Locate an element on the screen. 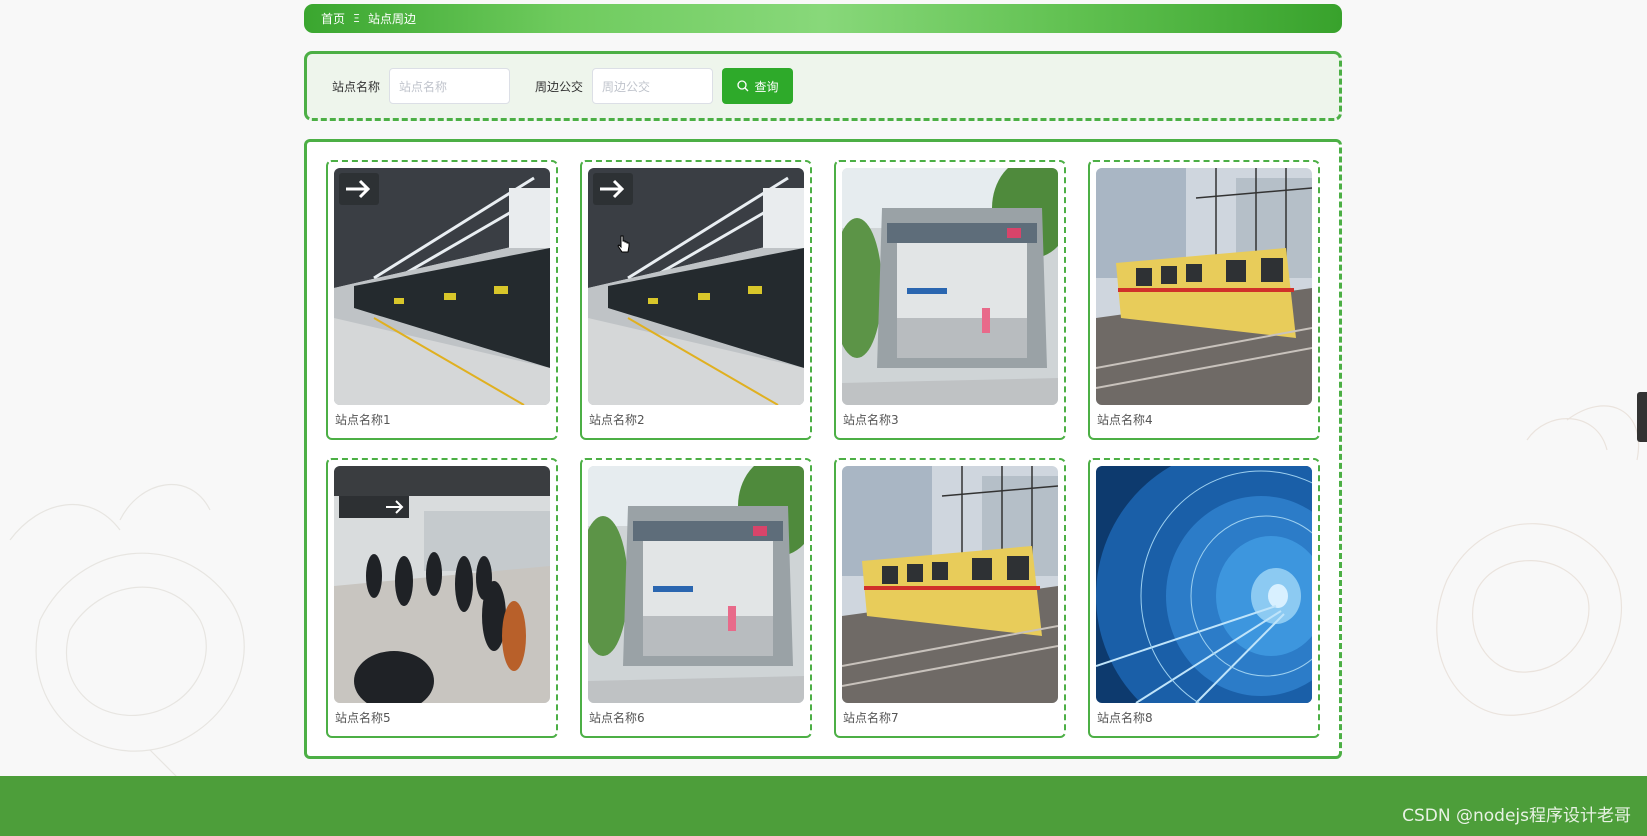 Image resolution: width=1647 pixels, height=836 pixels. side-scroll-handle is located at coordinates (1642, 417).